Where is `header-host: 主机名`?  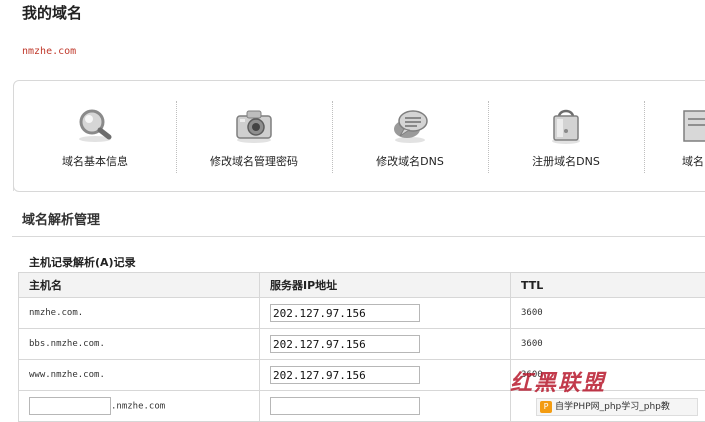
header-host: 主机名 is located at coordinates (139, 285).